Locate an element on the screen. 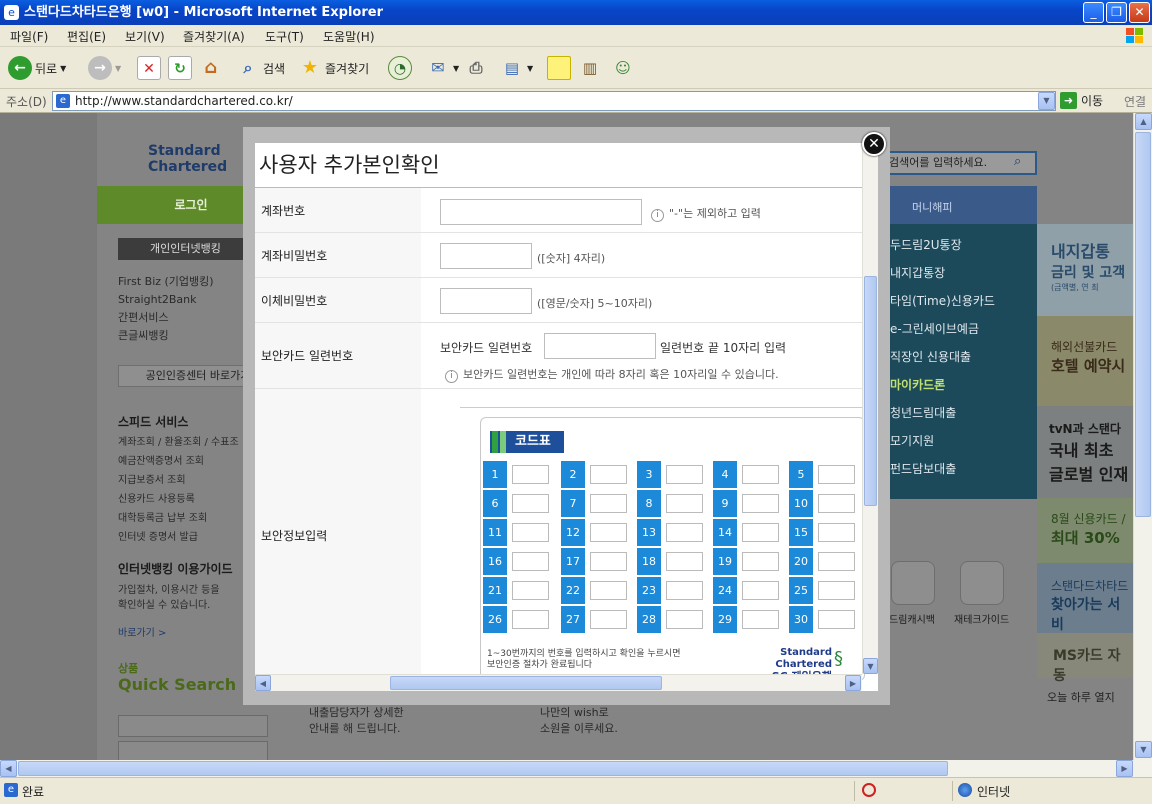  sc-logo: Standard Chartered is located at coordinates (187, 159).